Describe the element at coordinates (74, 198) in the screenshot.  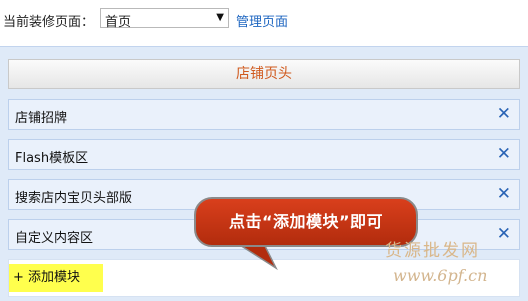
I see `module-name: 搜索店内宝贝头部版` at that location.